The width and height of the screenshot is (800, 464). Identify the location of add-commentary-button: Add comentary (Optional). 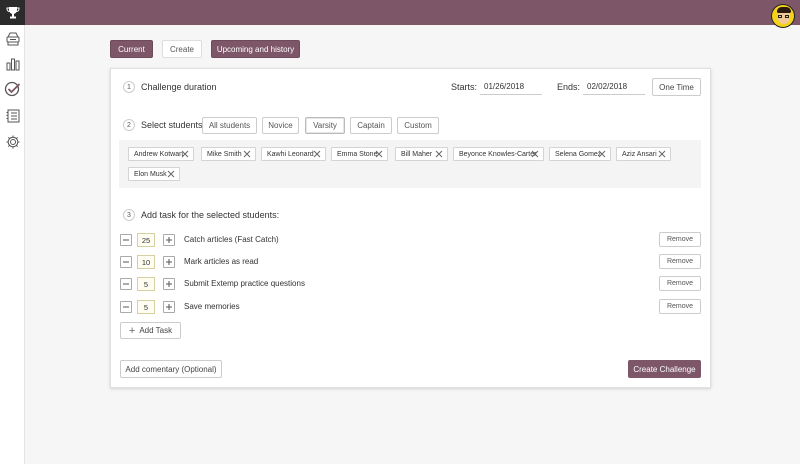
(171, 369).